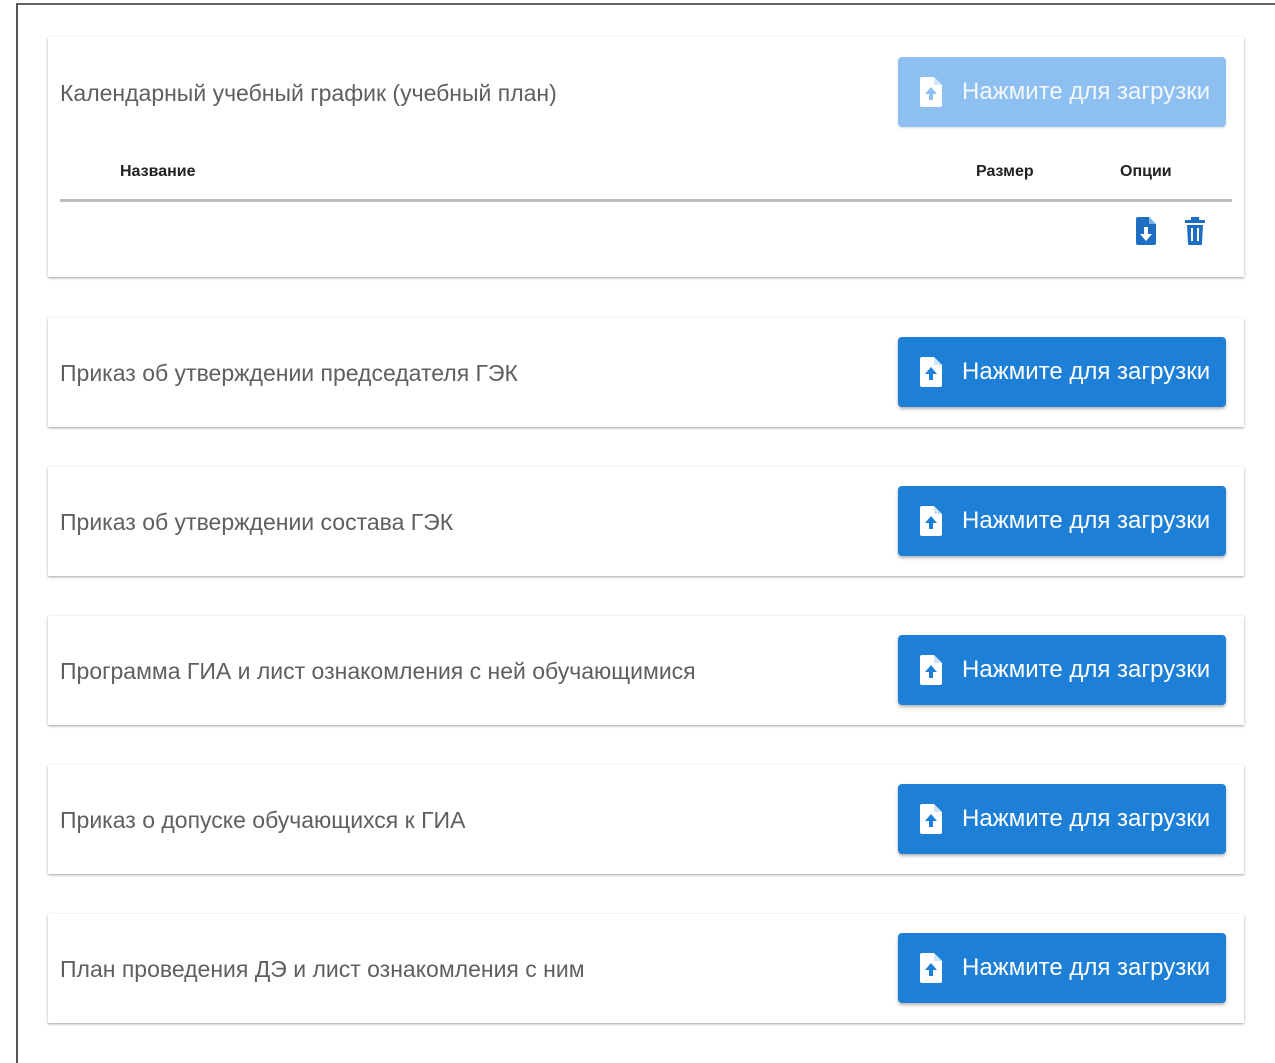 Image resolution: width=1275 pixels, height=1063 pixels. Describe the element at coordinates (646, 174) in the screenshot. I see `file-table-header: Название Размер Опции` at that location.